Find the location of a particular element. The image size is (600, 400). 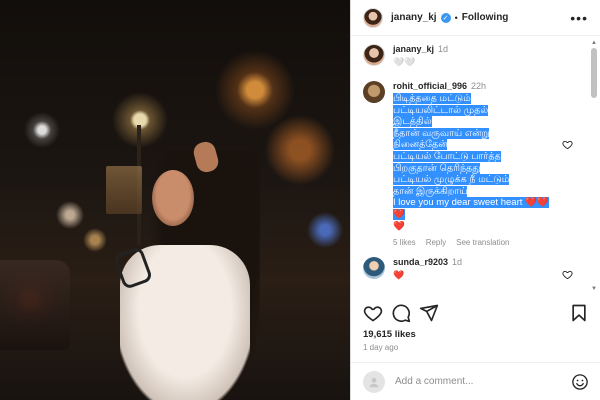

comment-time: 1d is located at coordinates (457, 262).